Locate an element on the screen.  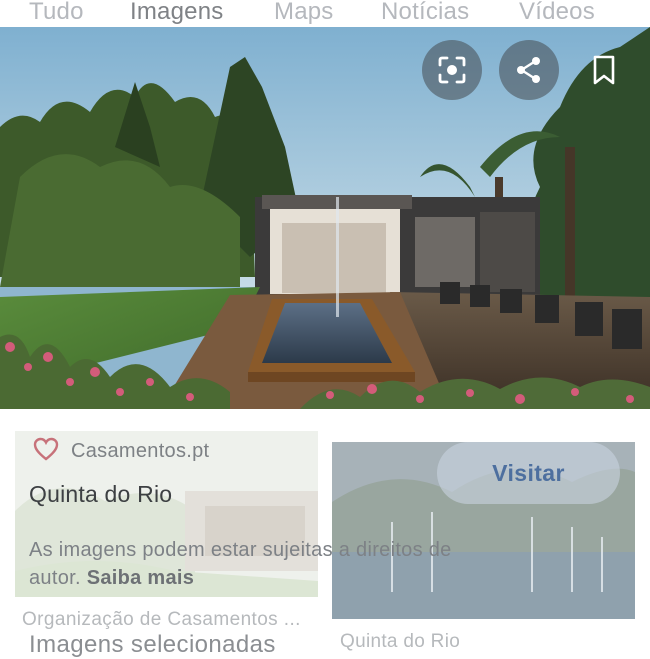
tab-tudo: Tudo is located at coordinates (56, 13).